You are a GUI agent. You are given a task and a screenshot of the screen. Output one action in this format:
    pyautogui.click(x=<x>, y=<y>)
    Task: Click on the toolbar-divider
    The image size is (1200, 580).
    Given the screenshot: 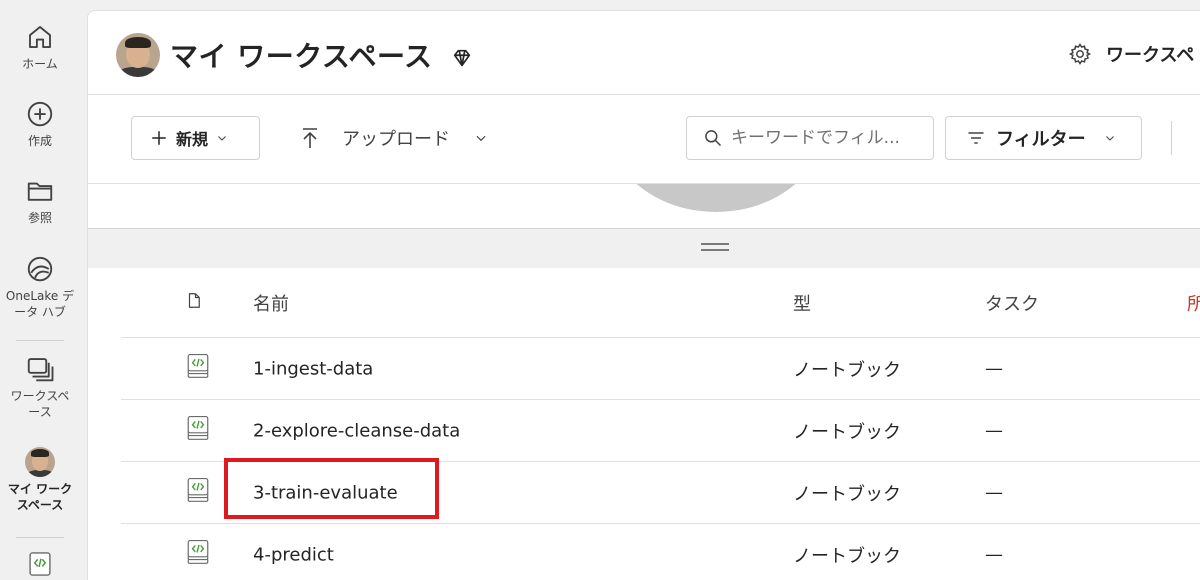 What is the action you would take?
    pyautogui.click(x=1171, y=138)
    